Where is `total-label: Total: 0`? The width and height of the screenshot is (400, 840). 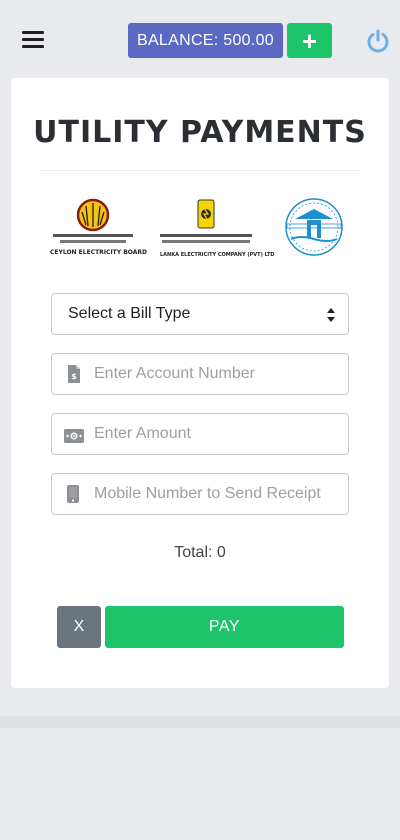 total-label: Total: 0 is located at coordinates (200, 552).